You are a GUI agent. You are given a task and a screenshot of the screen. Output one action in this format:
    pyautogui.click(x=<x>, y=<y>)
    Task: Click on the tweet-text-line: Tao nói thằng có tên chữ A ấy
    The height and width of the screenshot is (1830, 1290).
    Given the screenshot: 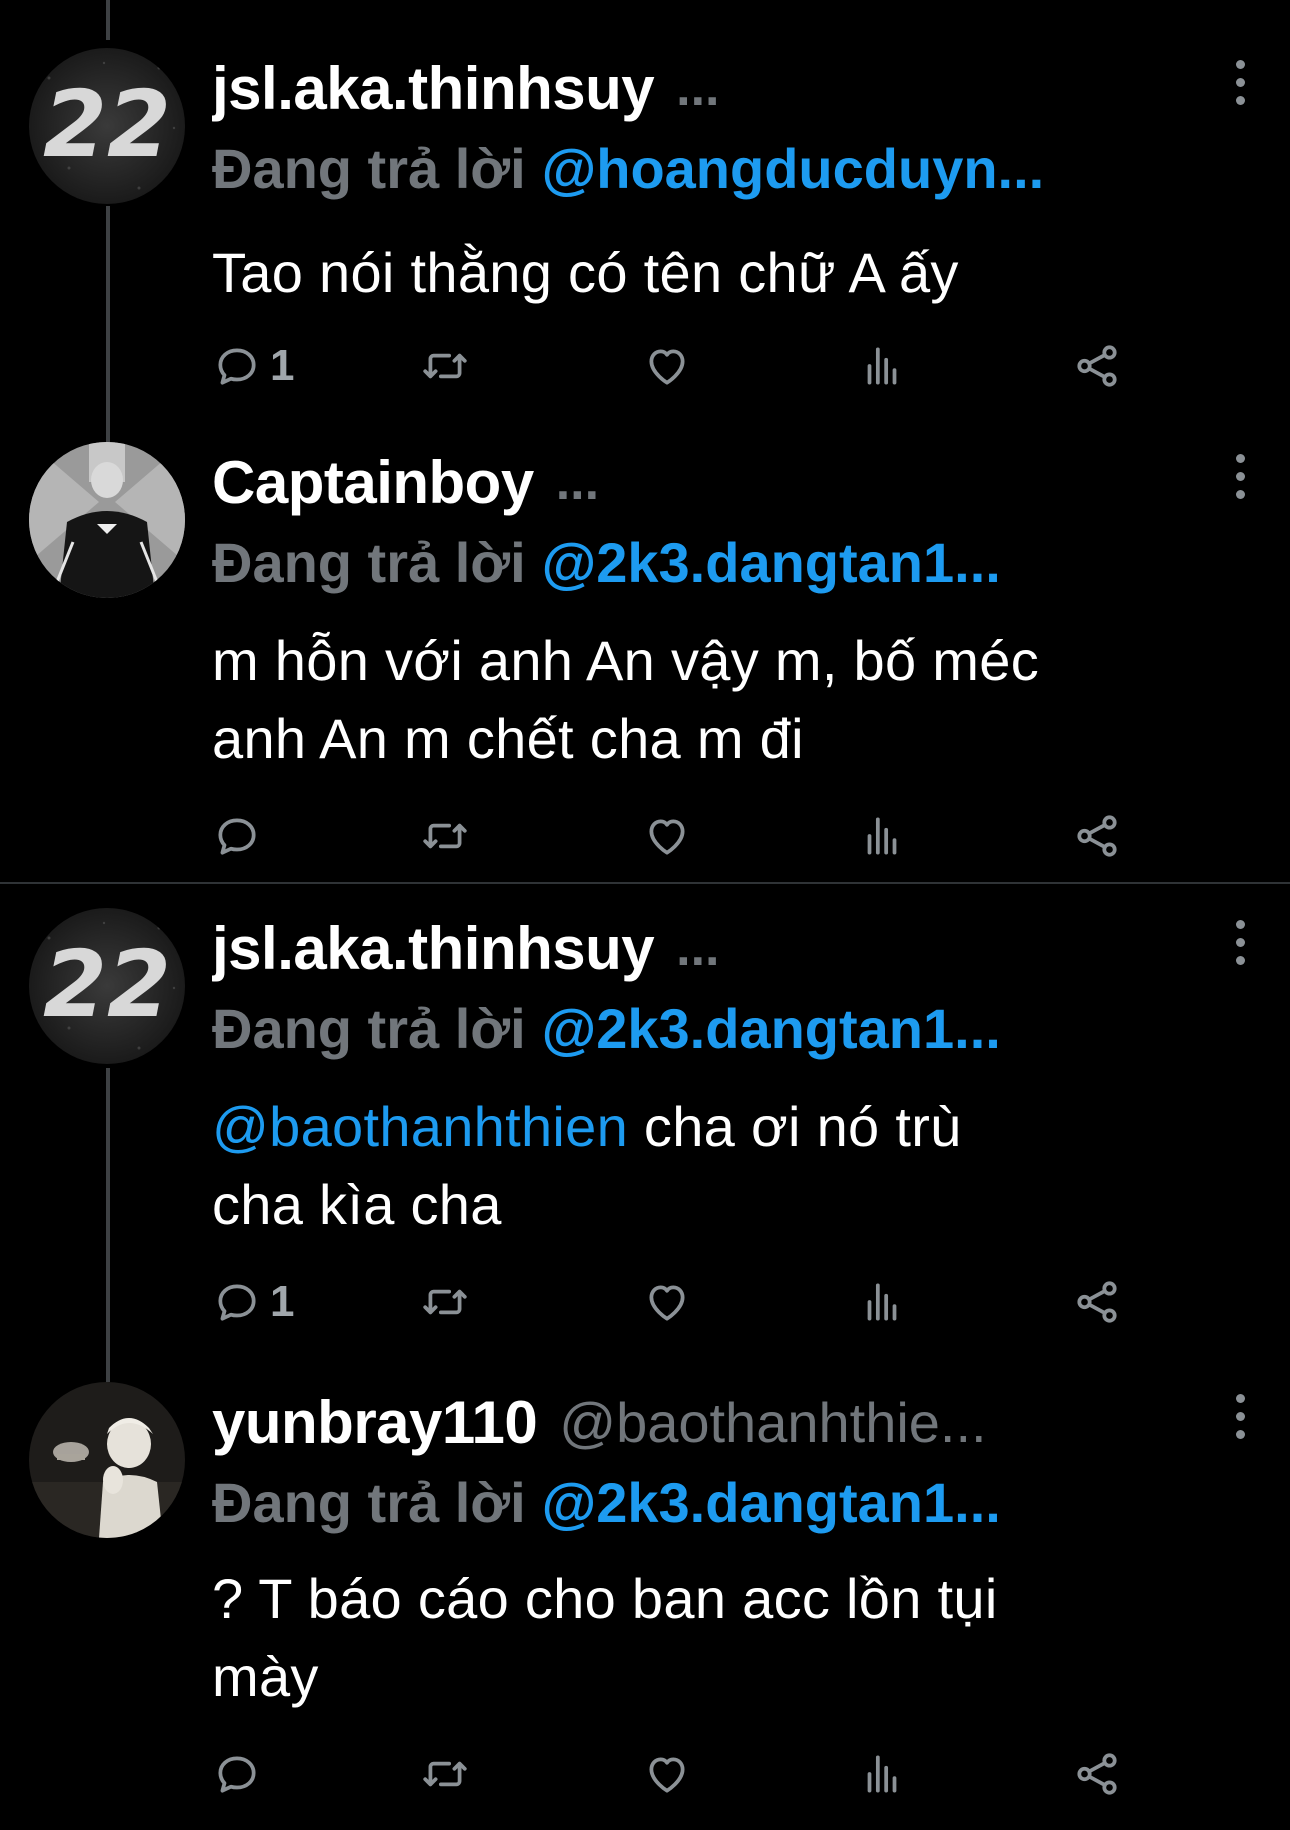 What is the action you would take?
    pyautogui.click(x=585, y=272)
    